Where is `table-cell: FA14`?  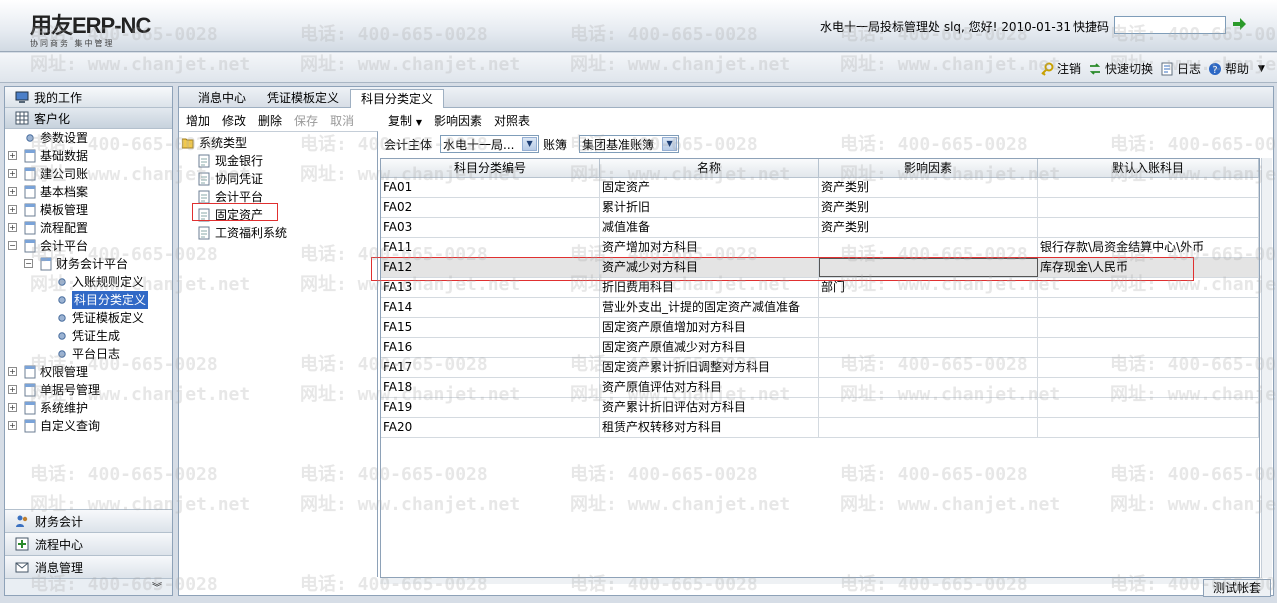 table-cell: FA14 is located at coordinates (491, 307).